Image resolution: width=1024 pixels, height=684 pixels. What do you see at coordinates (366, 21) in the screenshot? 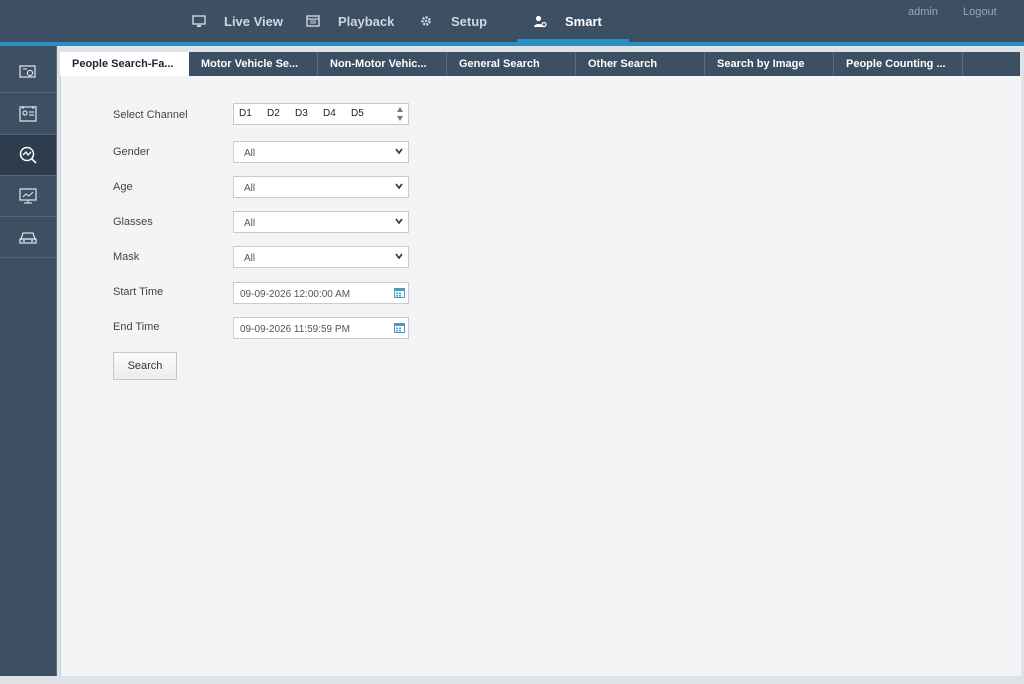
I see `nav-label: Playback` at bounding box center [366, 21].